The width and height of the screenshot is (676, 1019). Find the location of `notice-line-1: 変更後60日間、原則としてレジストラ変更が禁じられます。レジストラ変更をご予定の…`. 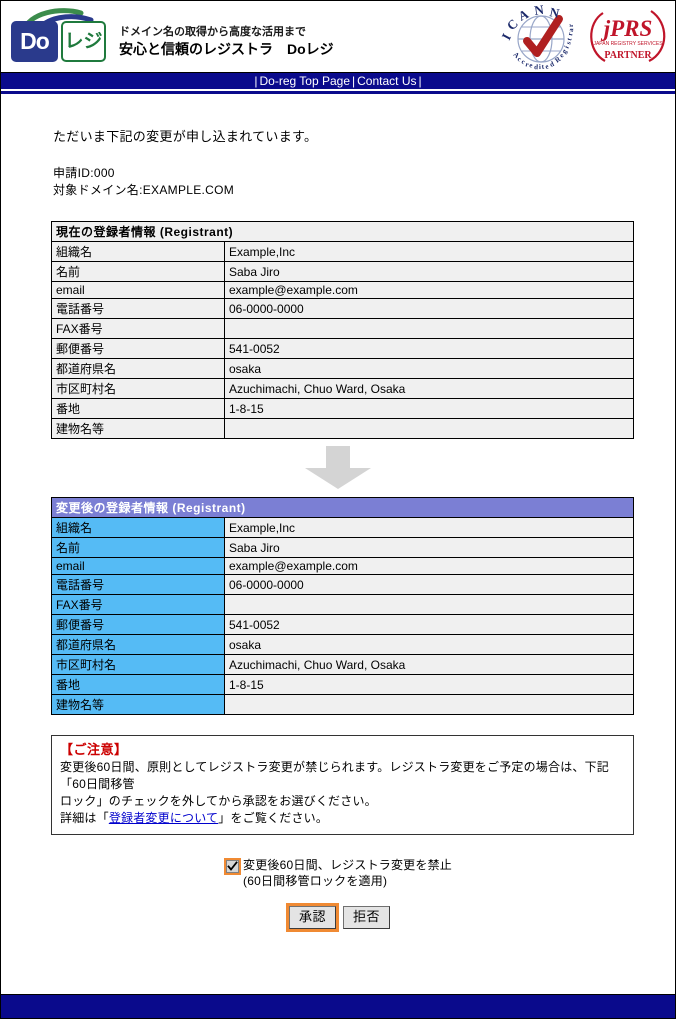

notice-line-1: 変更後60日間、原則としてレジストラ変更が禁じられます。レジストラ変更をご予定の… is located at coordinates (334, 775).